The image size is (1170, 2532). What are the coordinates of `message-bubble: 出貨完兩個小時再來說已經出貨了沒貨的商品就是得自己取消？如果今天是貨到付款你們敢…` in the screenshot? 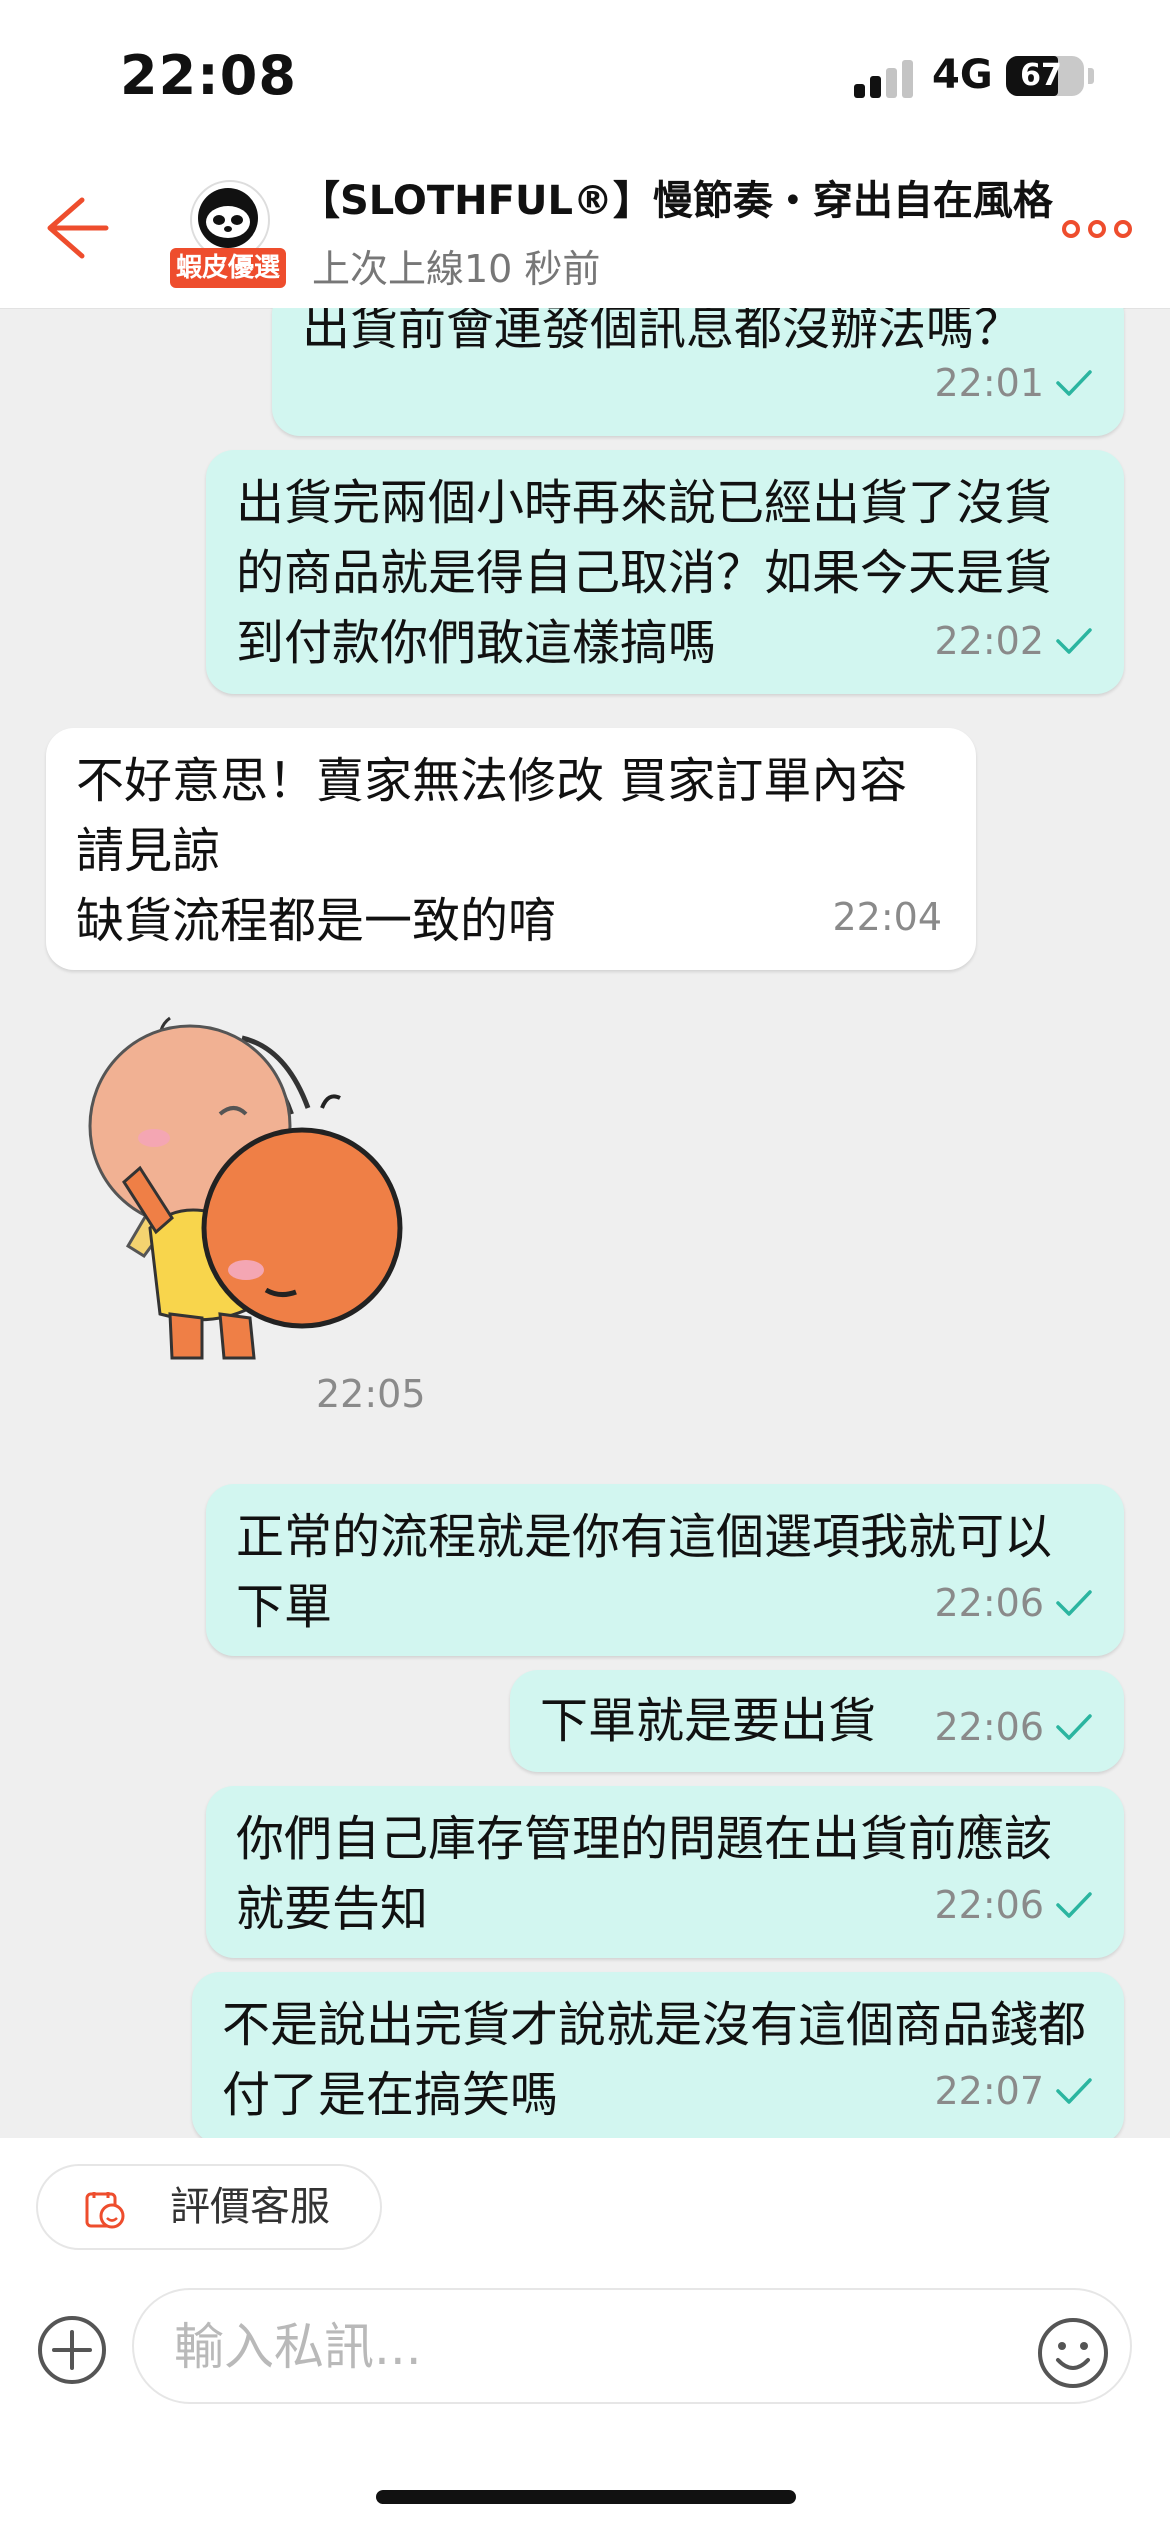 It's located at (665, 572).